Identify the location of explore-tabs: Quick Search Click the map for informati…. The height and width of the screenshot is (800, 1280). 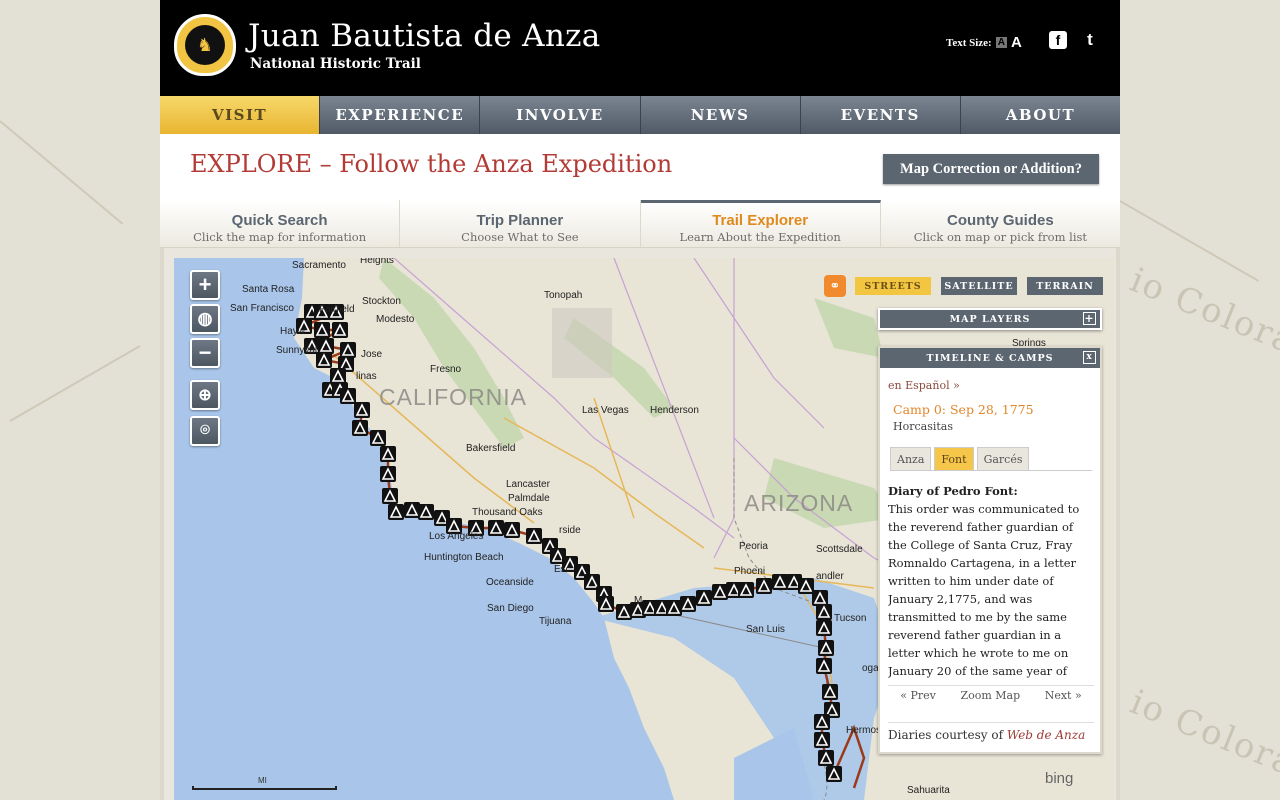
(640, 224).